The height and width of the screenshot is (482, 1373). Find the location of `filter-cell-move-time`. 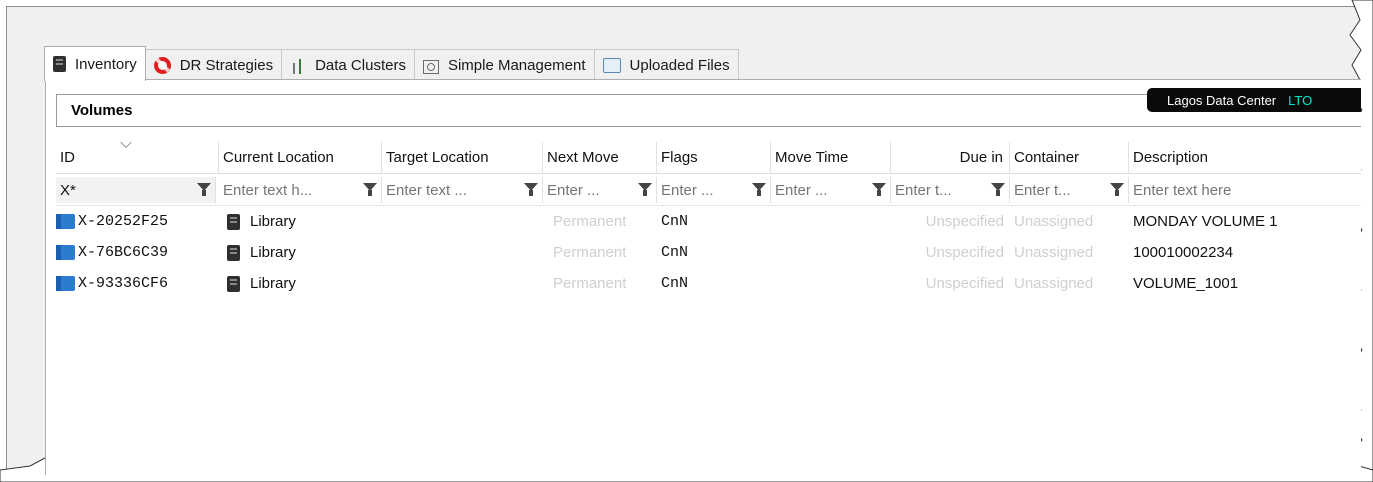

filter-cell-move-time is located at coordinates (831, 190).